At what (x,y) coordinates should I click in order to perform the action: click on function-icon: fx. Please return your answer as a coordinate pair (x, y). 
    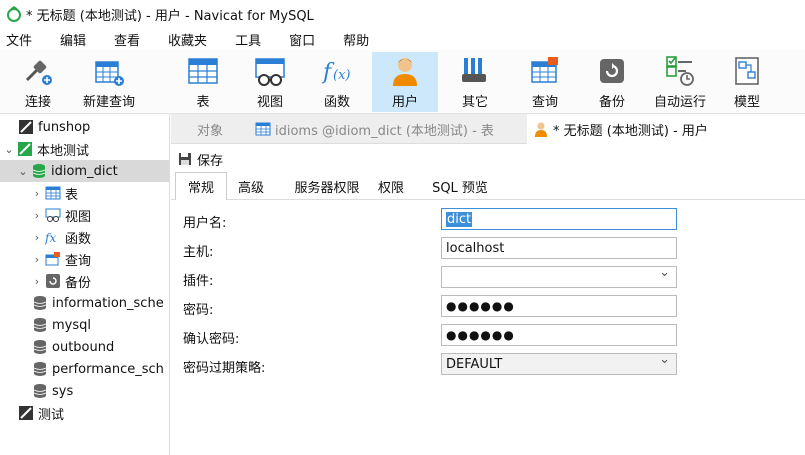
    Looking at the image, I should click on (50, 238).